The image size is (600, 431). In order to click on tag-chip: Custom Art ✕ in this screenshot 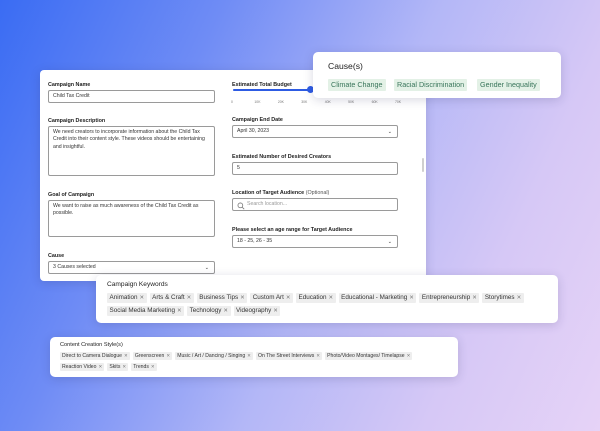, I will do `click(272, 298)`.